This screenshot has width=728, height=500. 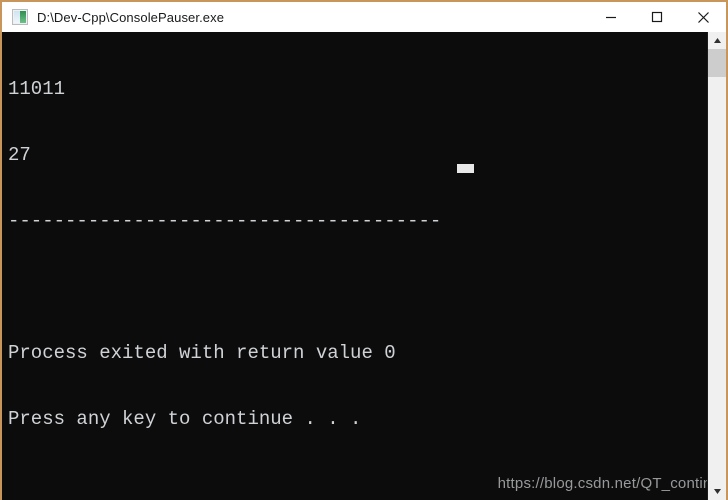 What do you see at coordinates (703, 17) in the screenshot?
I see `close-button` at bounding box center [703, 17].